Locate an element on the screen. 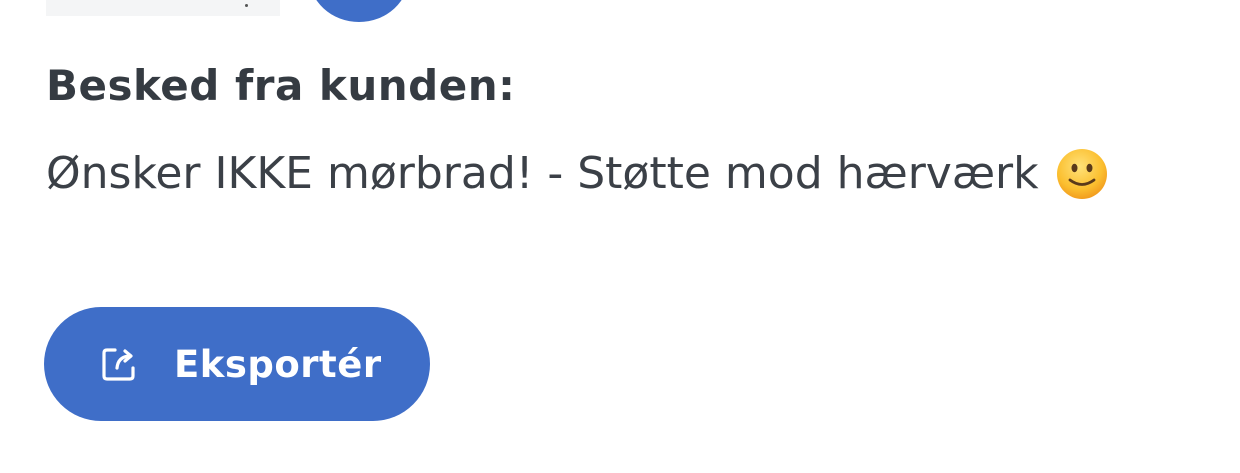 This screenshot has height=473, width=1240. export-button: Eksportér is located at coordinates (237, 364).